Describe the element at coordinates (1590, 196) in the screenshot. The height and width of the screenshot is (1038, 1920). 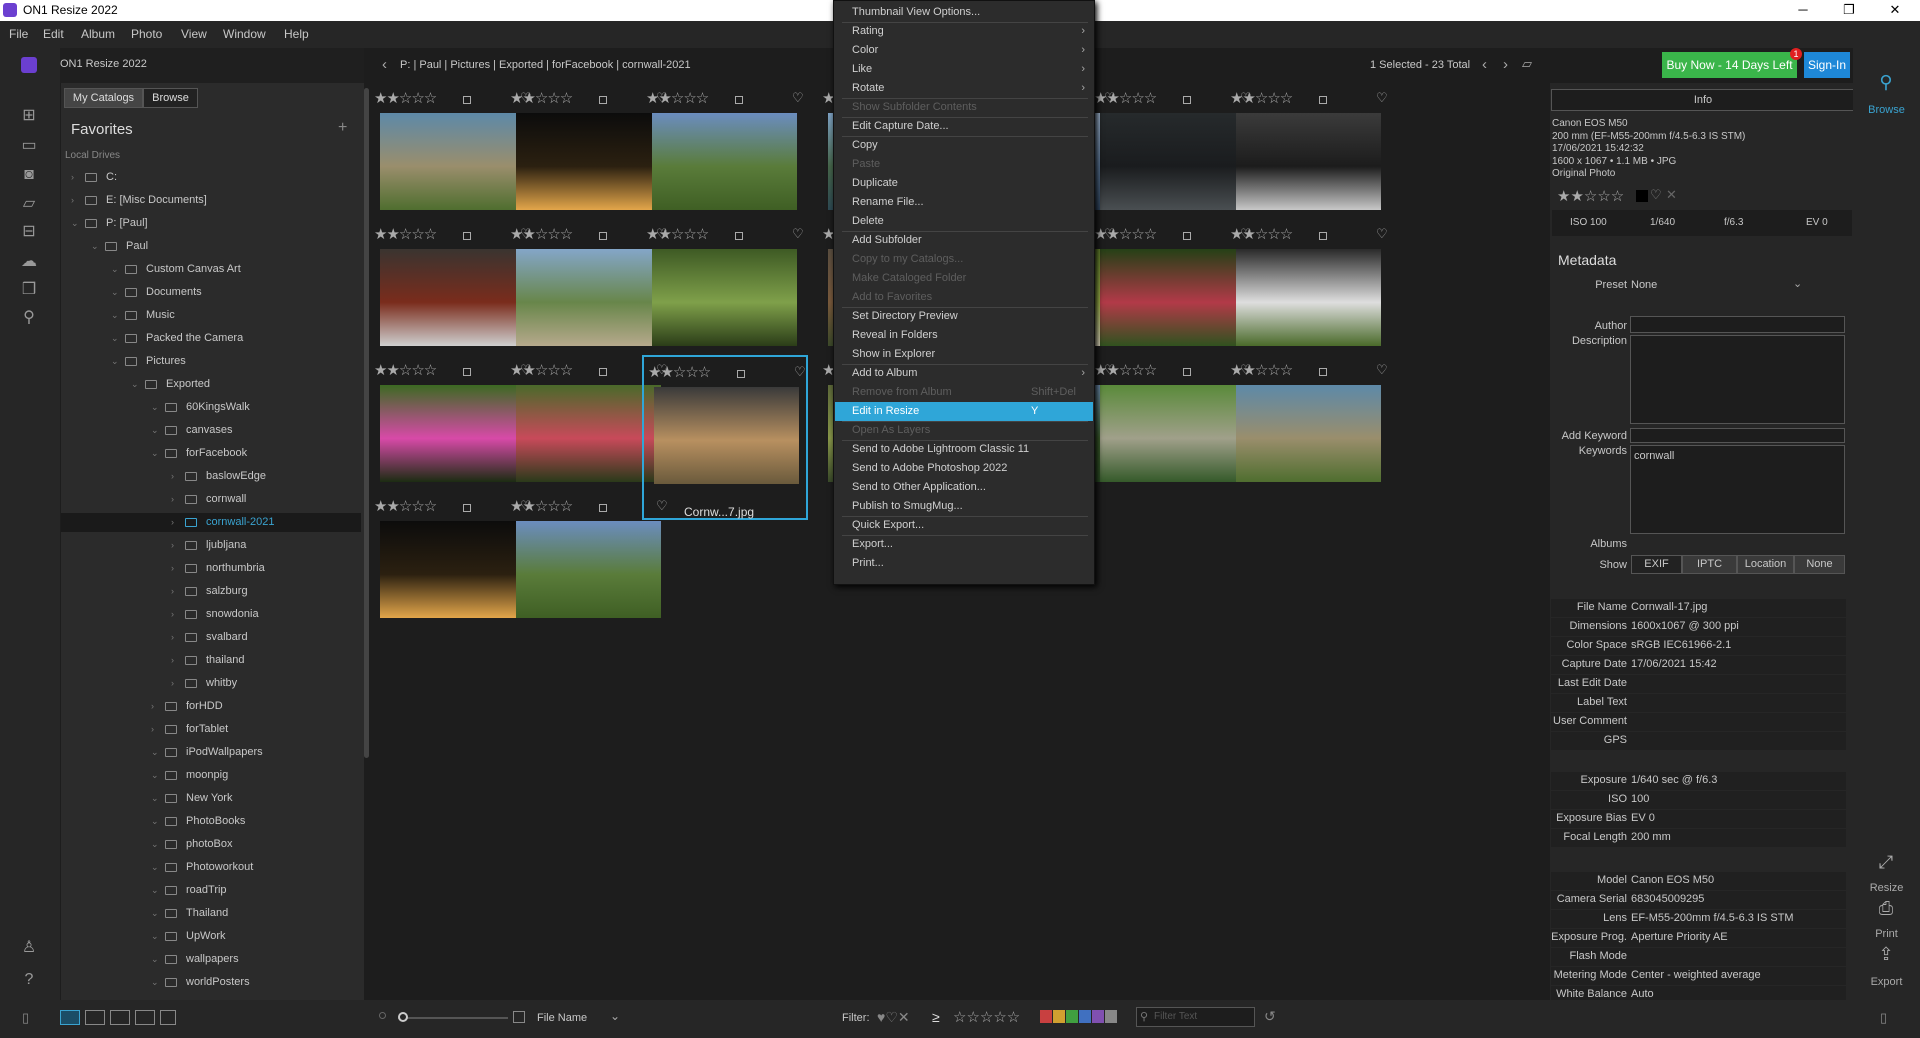
I see `info-rating: ★★☆☆☆` at that location.